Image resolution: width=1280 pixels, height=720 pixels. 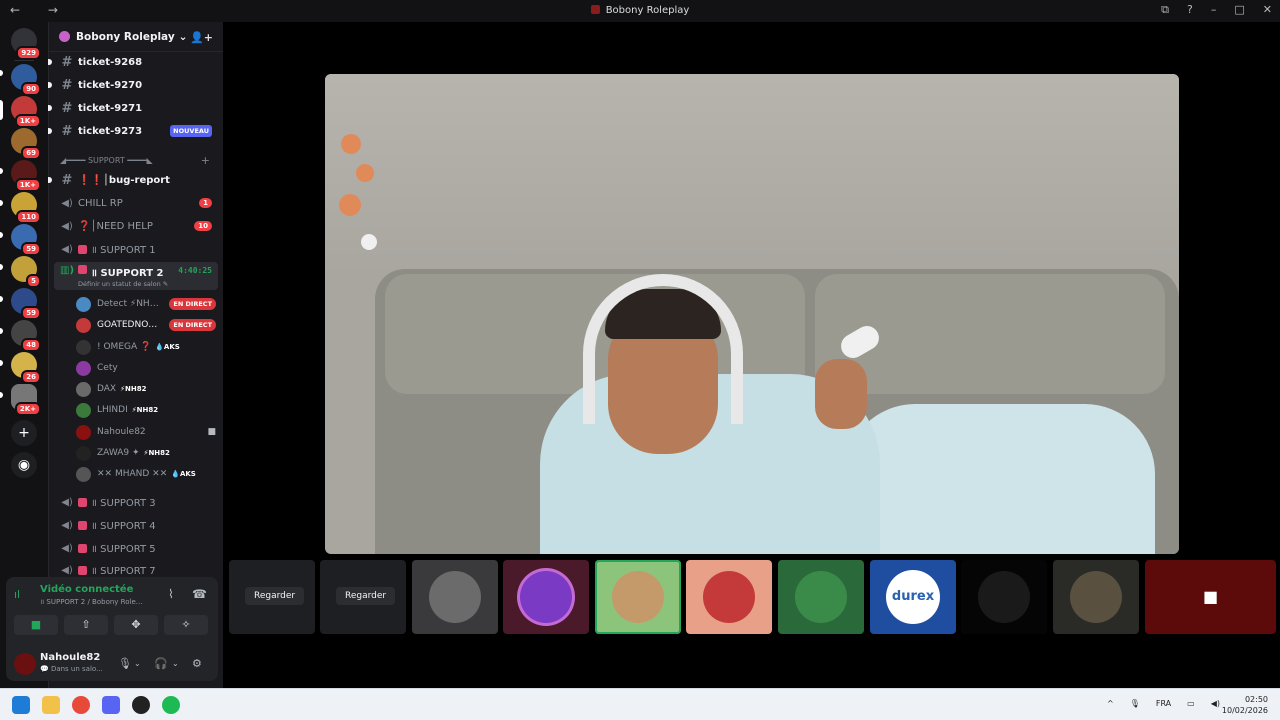 What do you see at coordinates (133, 180) in the screenshot?
I see `channel-bug-report: # ❗❗│bug-report` at bounding box center [133, 180].